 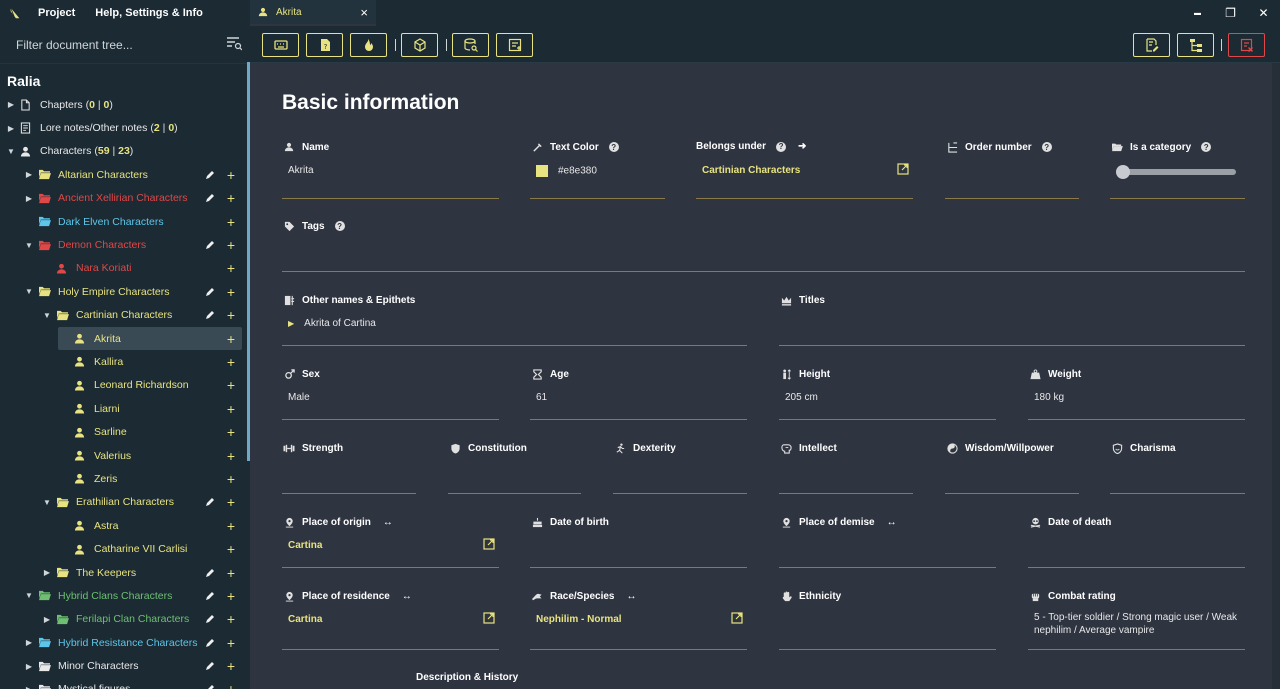 What do you see at coordinates (125, 244) in the screenshot?
I see `tree-item-demon-characters: ▼ Demon Characters +` at bounding box center [125, 244].